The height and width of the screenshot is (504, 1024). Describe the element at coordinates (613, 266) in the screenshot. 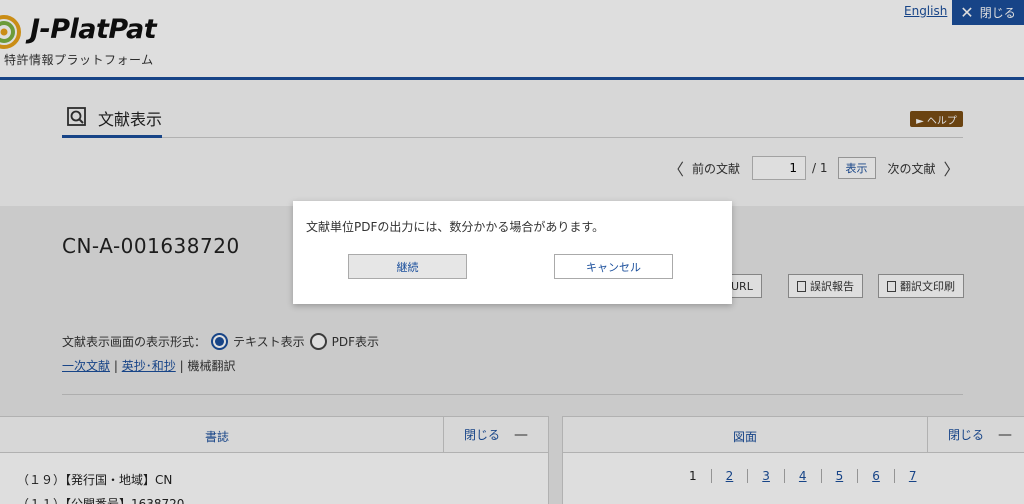

I see `cancel-button: キャンセル` at that location.